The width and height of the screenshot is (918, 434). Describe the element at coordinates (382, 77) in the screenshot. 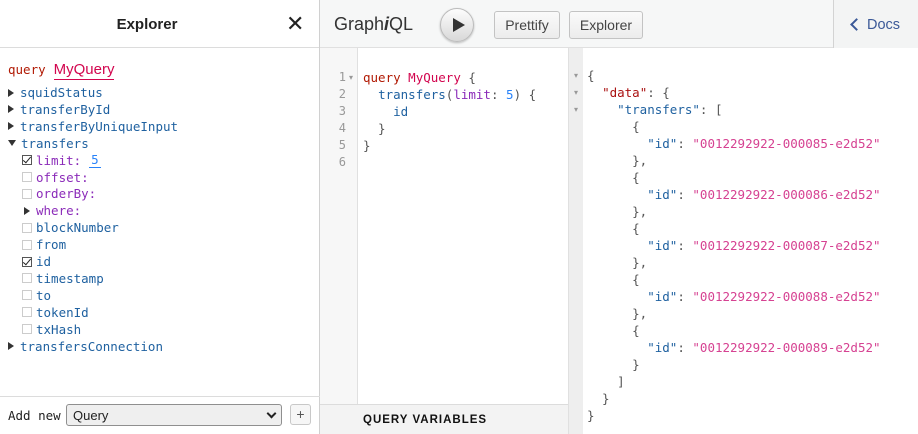

I see `code-token: query` at that location.